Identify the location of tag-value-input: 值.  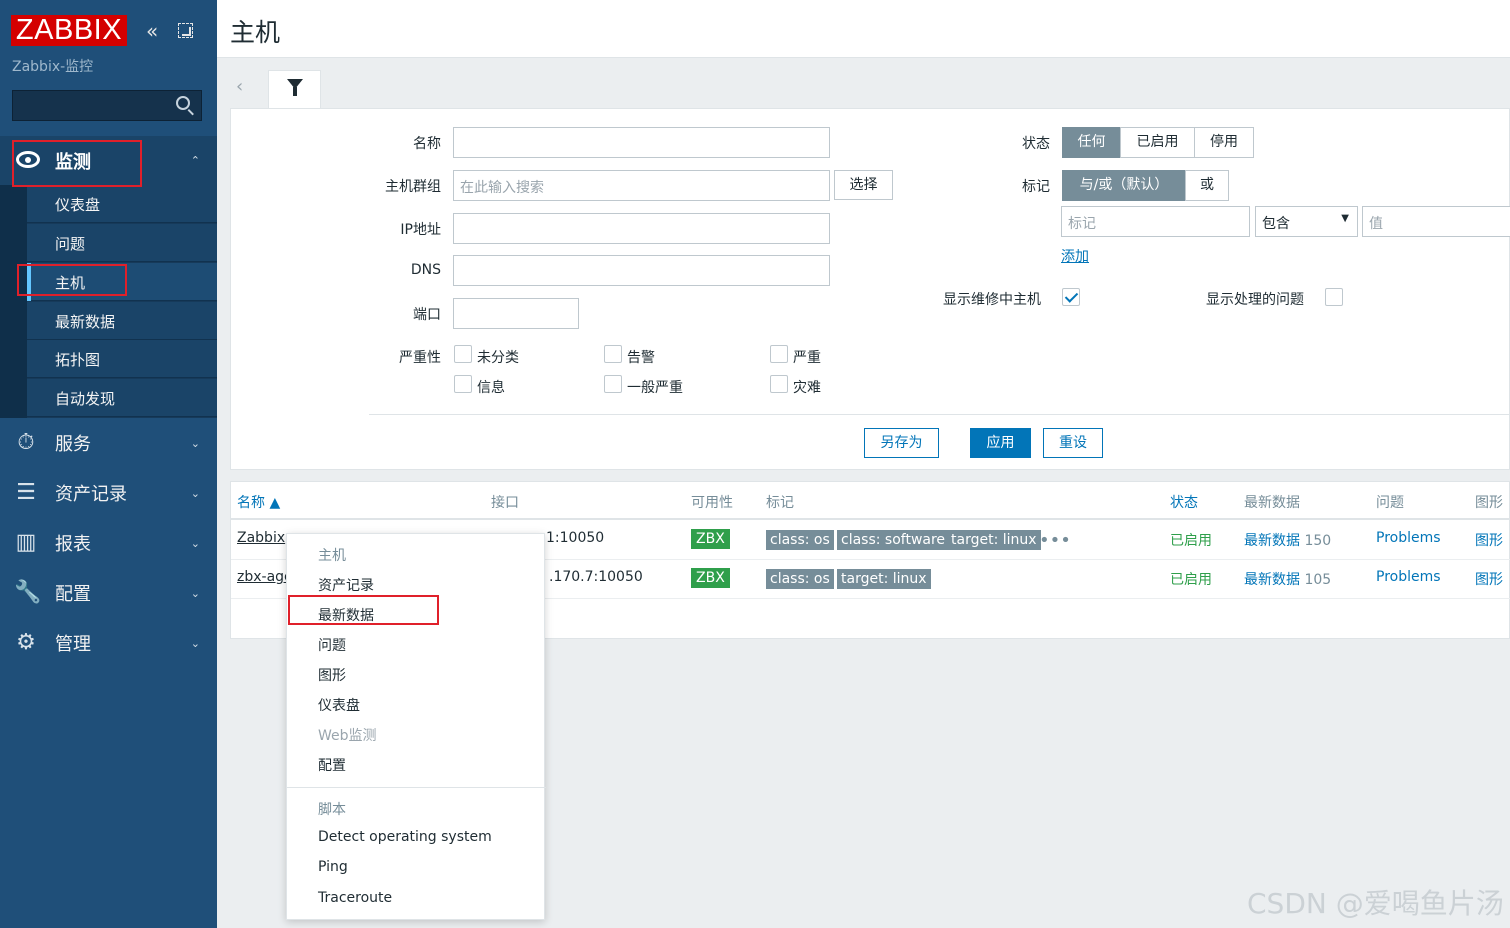
(1436, 221).